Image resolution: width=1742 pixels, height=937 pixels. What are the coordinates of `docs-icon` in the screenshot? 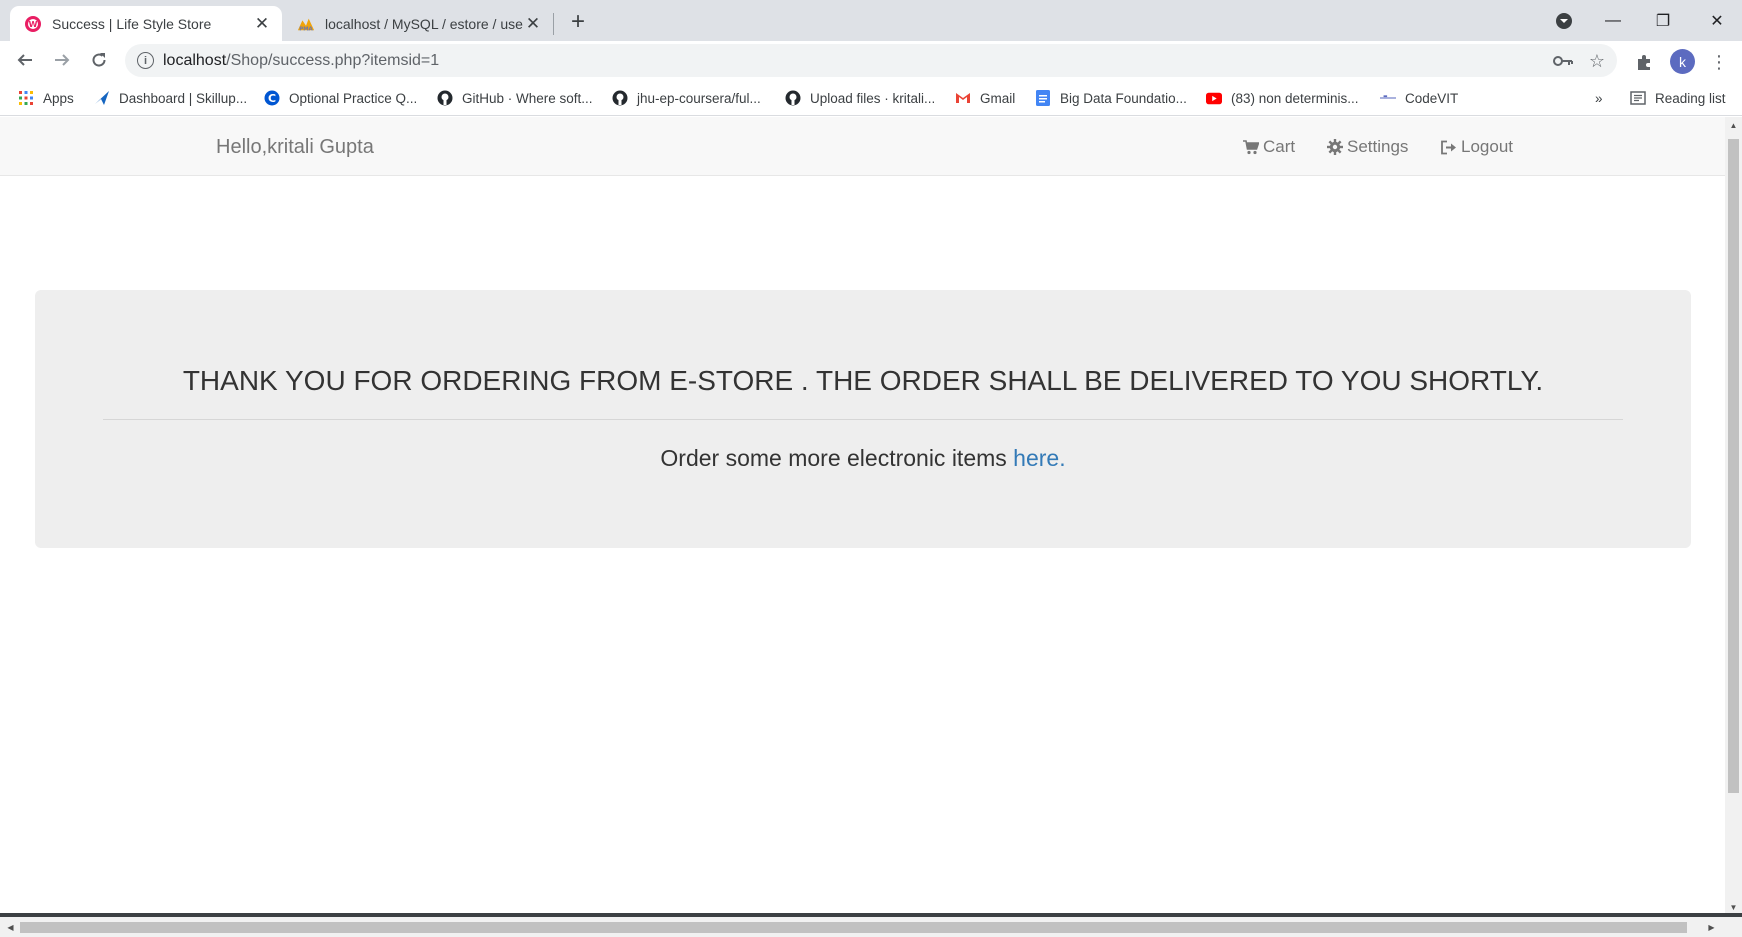 It's located at (1043, 98).